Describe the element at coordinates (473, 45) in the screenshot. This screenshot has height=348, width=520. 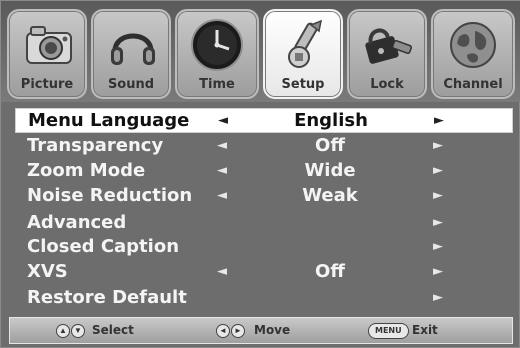
I see `globe-icon` at that location.